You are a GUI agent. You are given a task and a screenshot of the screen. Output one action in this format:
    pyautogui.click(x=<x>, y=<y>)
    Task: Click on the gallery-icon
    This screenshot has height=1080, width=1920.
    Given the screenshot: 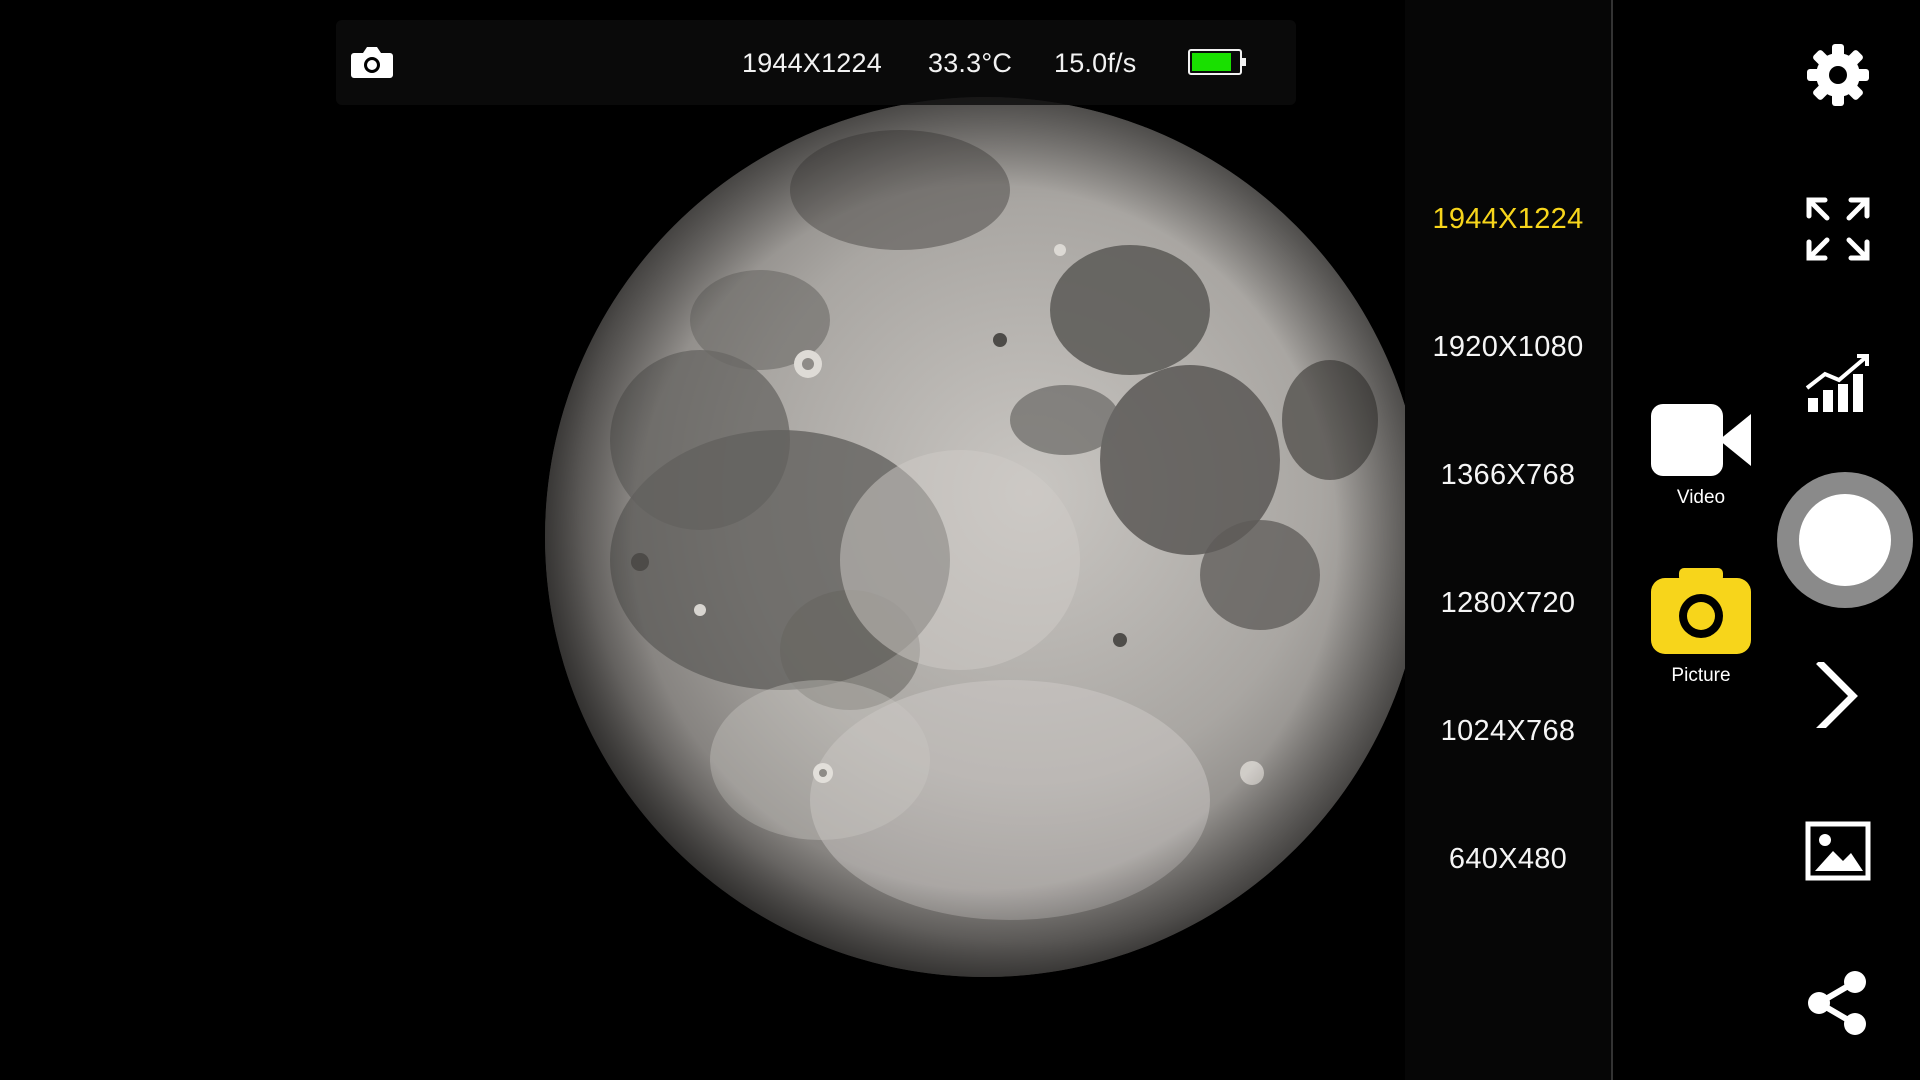 What is the action you would take?
    pyautogui.click(x=1838, y=851)
    